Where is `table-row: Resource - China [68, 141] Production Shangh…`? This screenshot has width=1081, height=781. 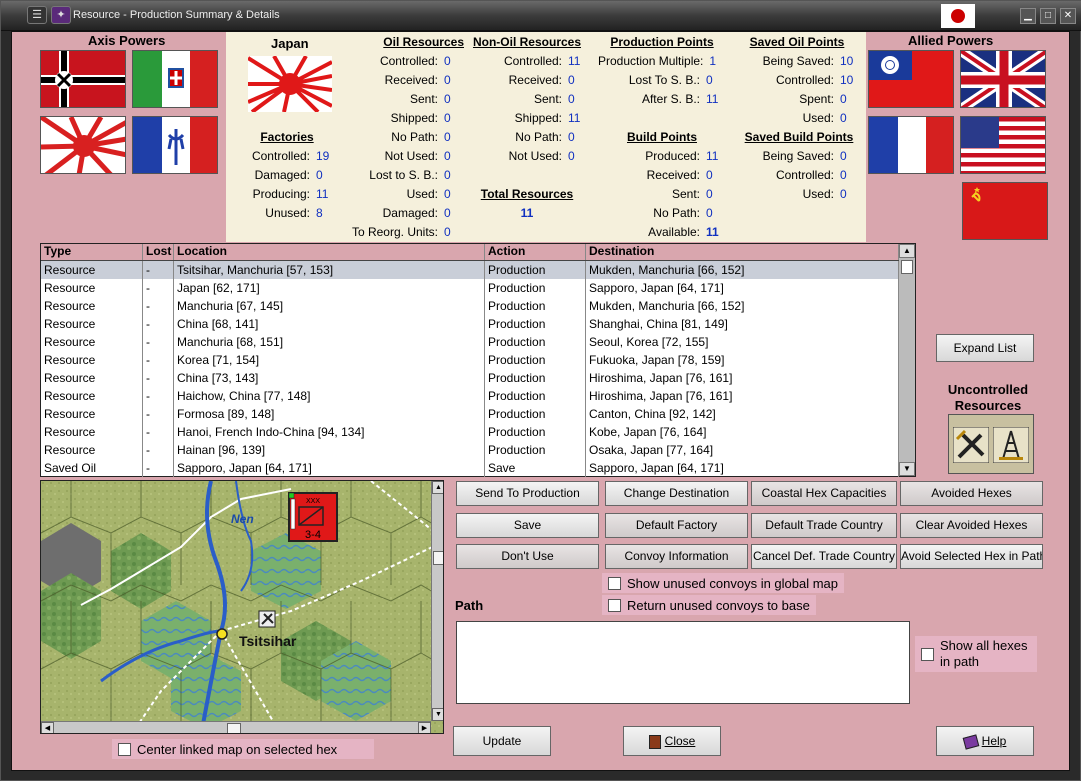
table-row: Resource - China [68, 141] Production Shangh… is located at coordinates (478, 324).